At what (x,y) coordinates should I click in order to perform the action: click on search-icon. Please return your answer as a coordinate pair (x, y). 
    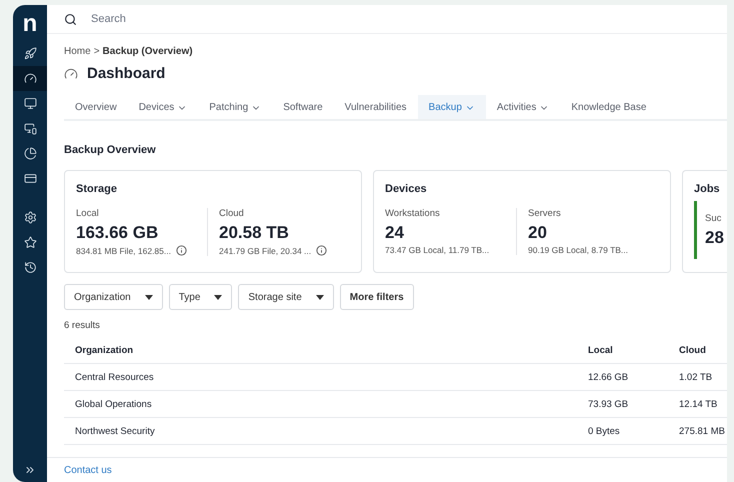
    Looking at the image, I should click on (70, 19).